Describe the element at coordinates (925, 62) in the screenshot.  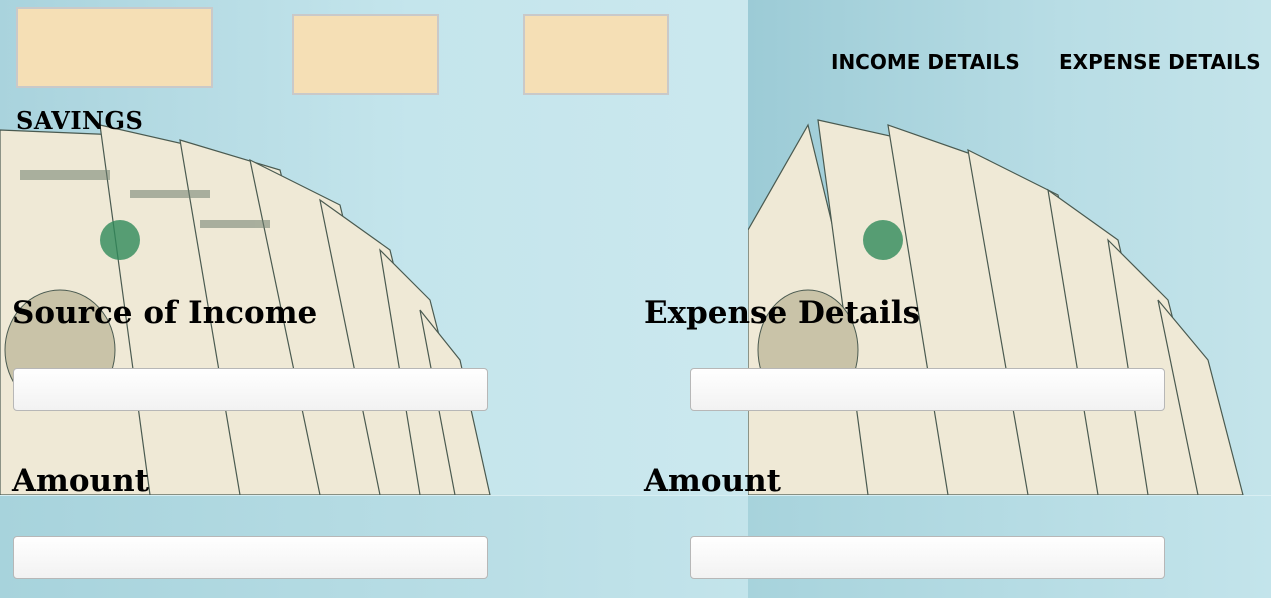
I see `nav-income-details-link: INCOME DETAILS` at that location.